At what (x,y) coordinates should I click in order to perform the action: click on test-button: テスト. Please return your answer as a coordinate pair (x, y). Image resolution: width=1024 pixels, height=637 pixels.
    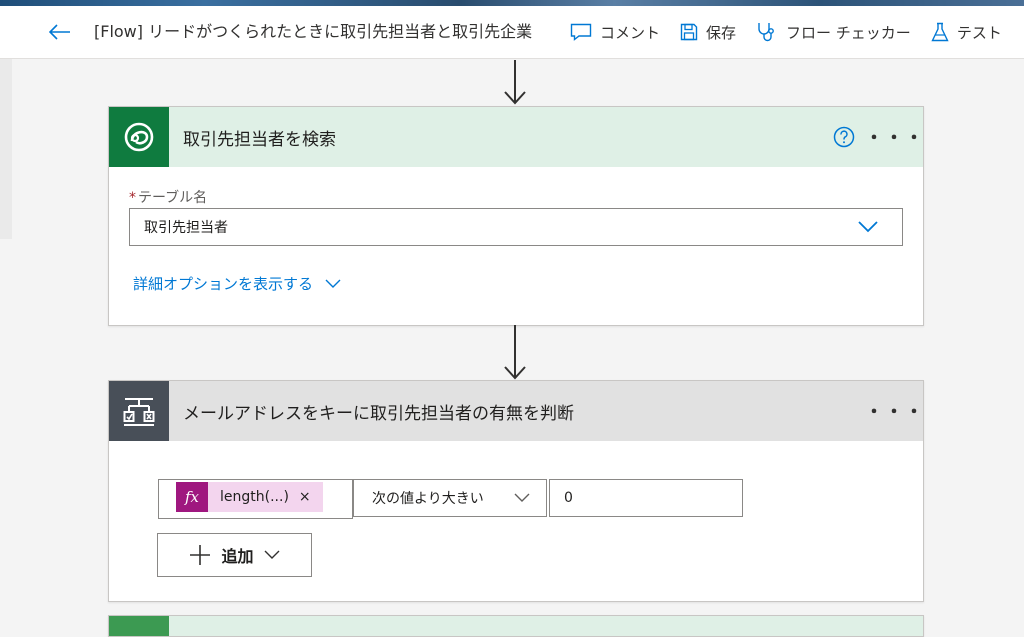
    Looking at the image, I should click on (966, 32).